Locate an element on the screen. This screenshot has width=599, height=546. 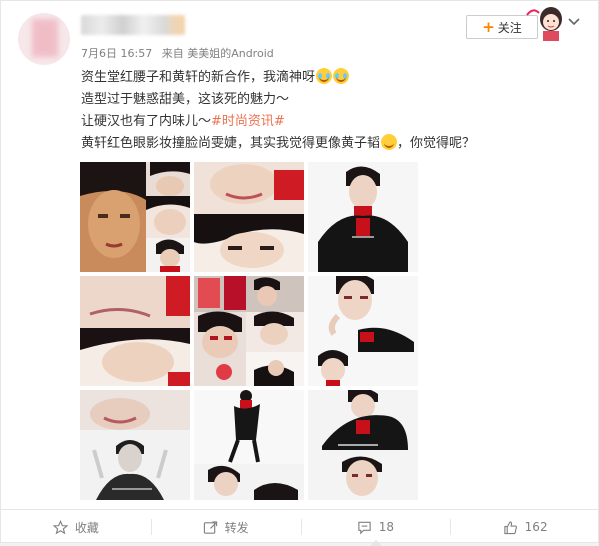
repost-icon is located at coordinates (210, 527).